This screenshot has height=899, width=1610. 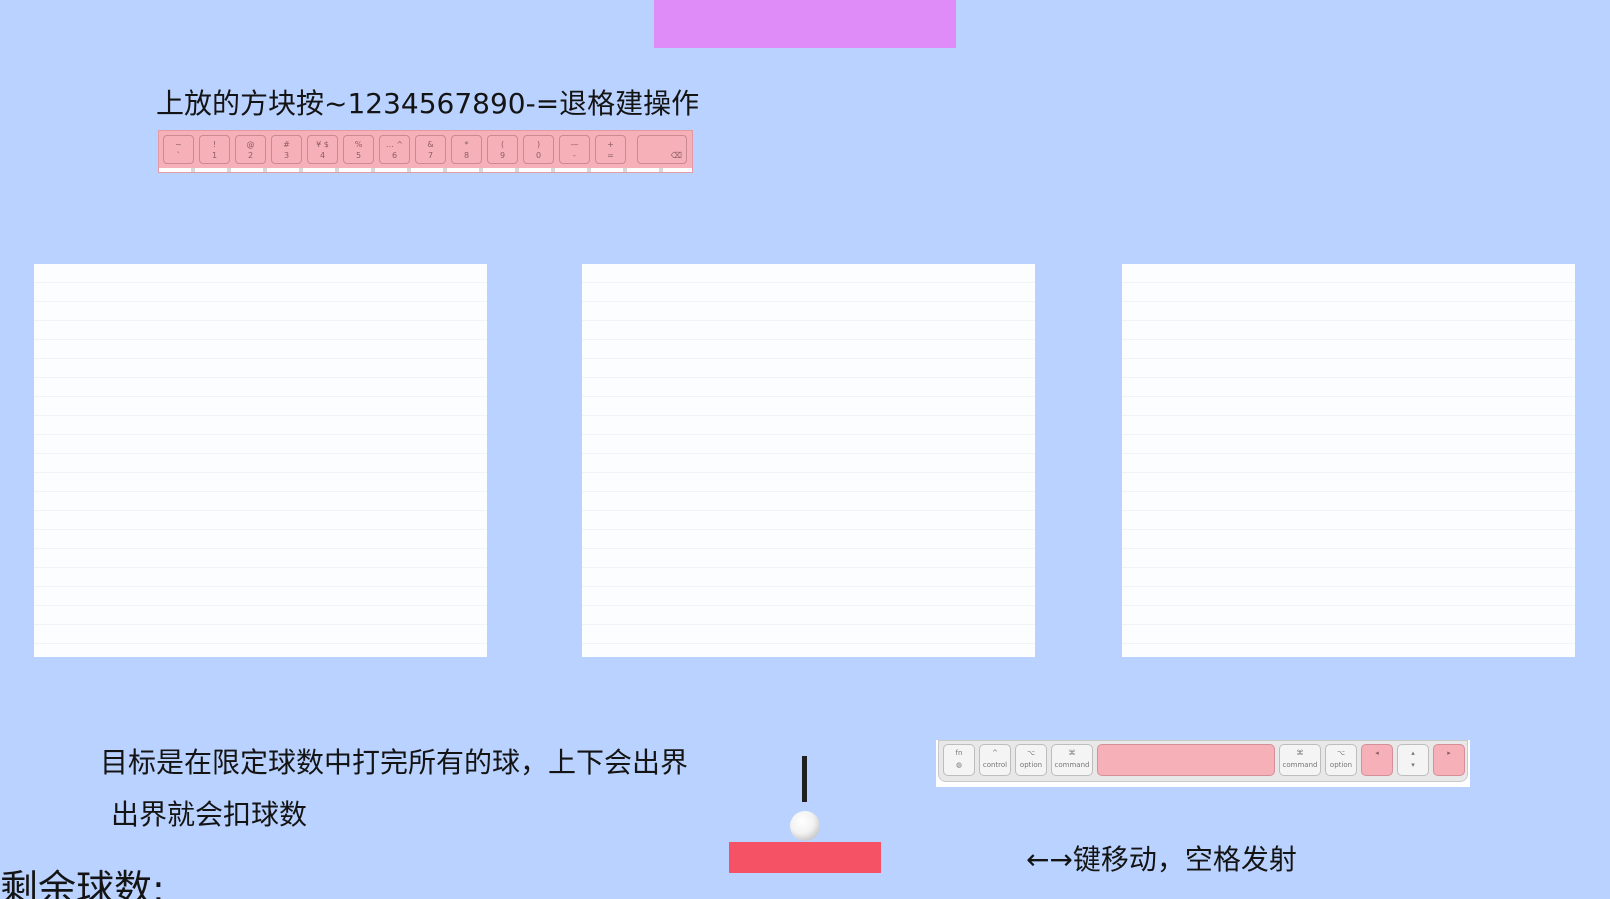 I want to click on key-option-left: ⌥ option, so click(x=1031, y=760).